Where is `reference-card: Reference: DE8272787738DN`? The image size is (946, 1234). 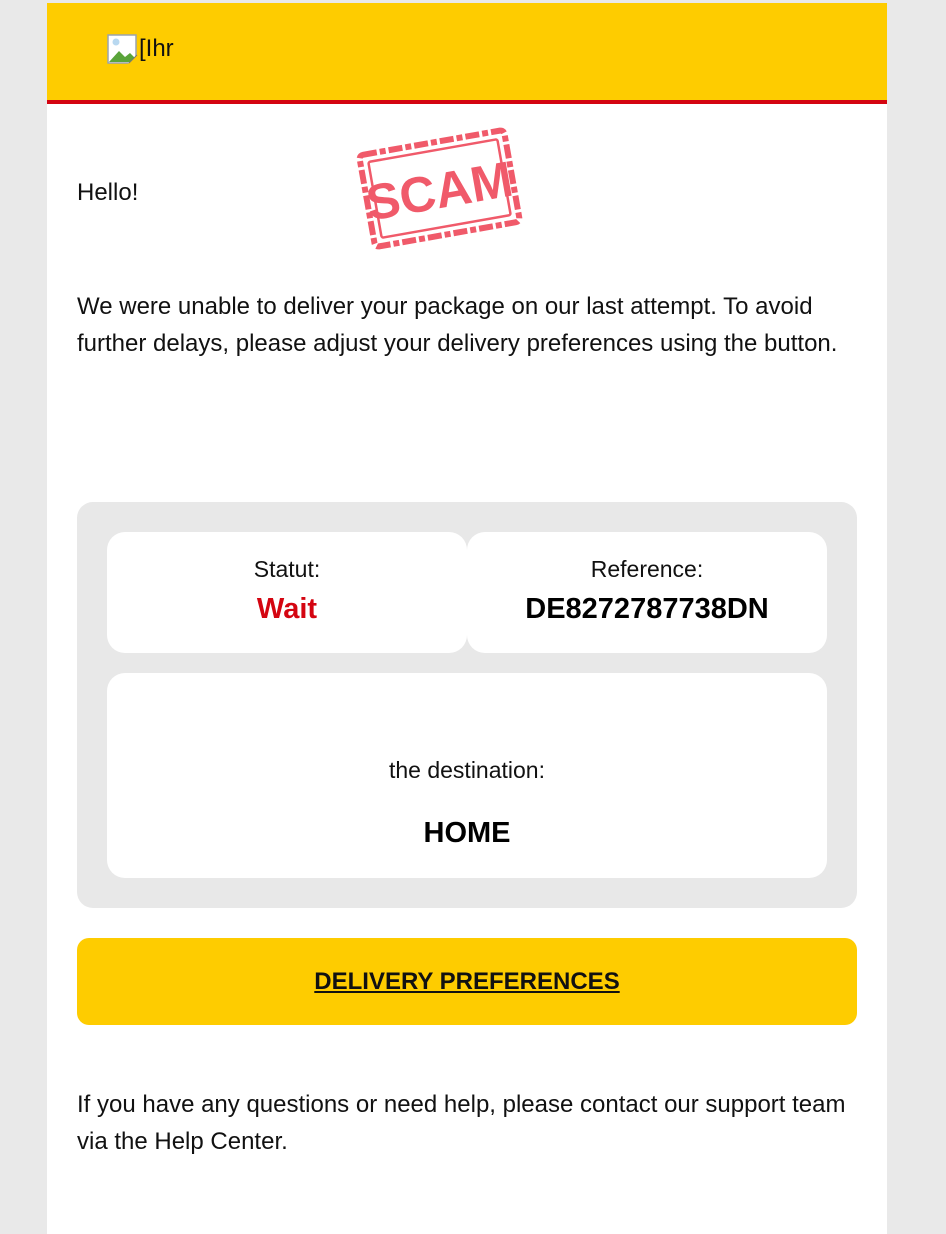 reference-card: Reference: DE8272787738DN is located at coordinates (647, 592).